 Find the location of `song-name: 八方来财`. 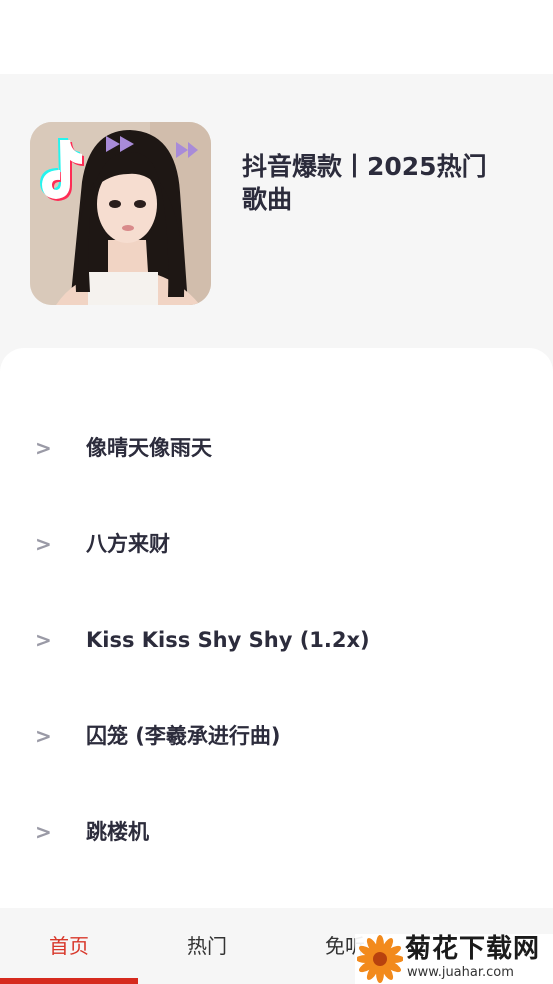

song-name: 八方来财 is located at coordinates (128, 544).